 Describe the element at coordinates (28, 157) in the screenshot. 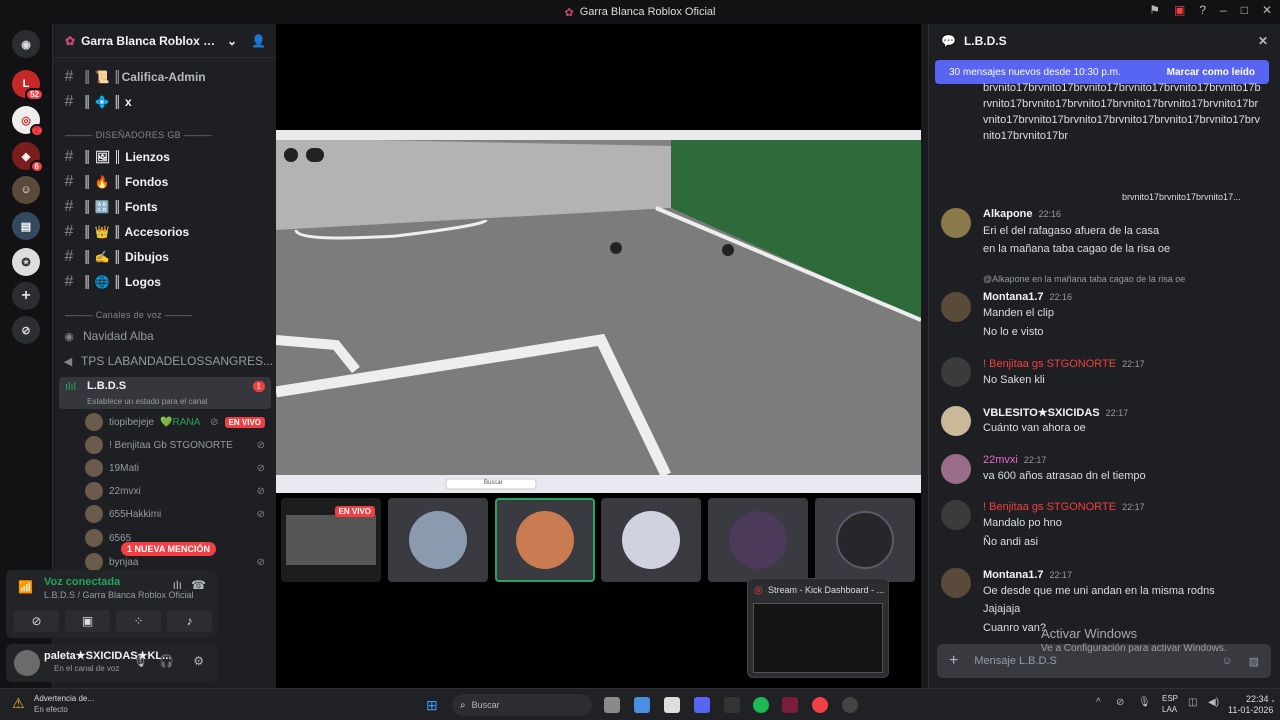

I see `server-icon: ◈ 6` at that location.